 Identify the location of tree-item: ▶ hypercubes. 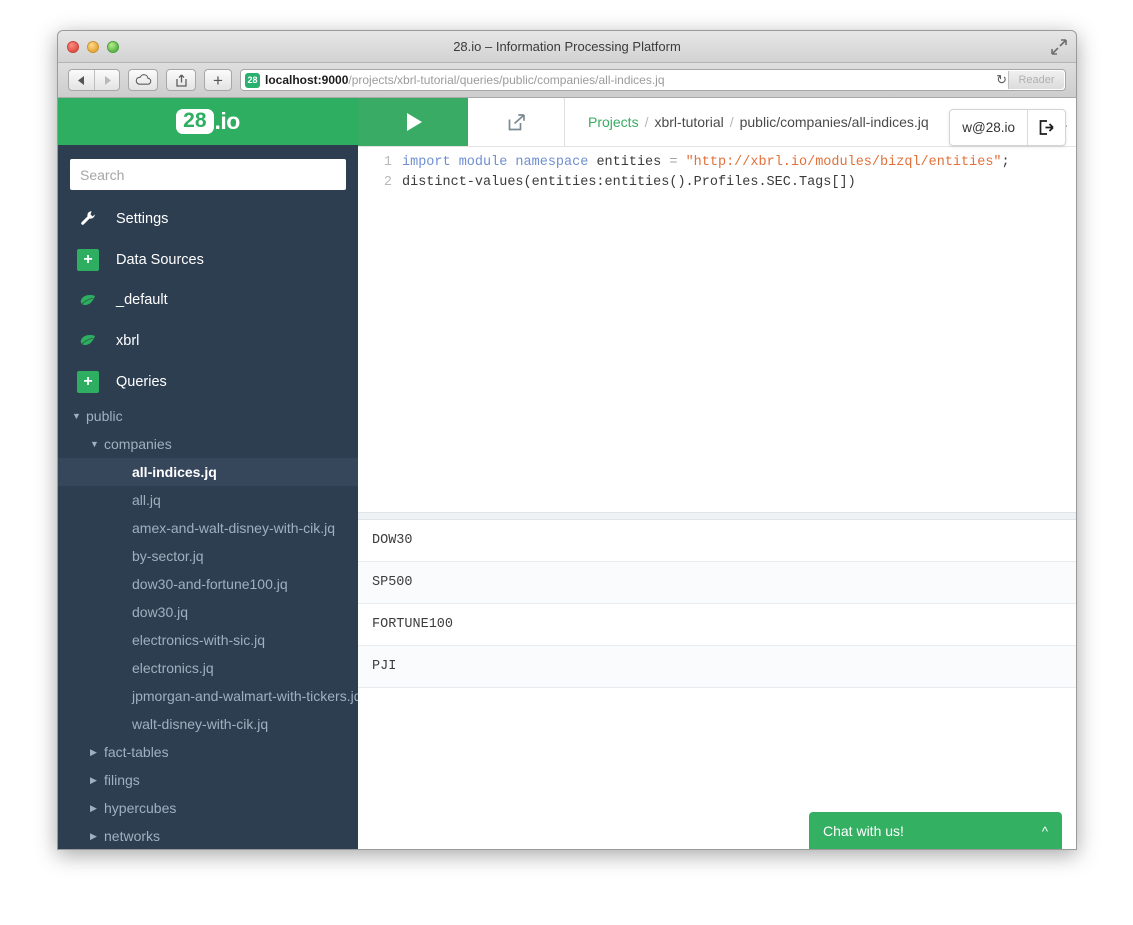
(208, 808).